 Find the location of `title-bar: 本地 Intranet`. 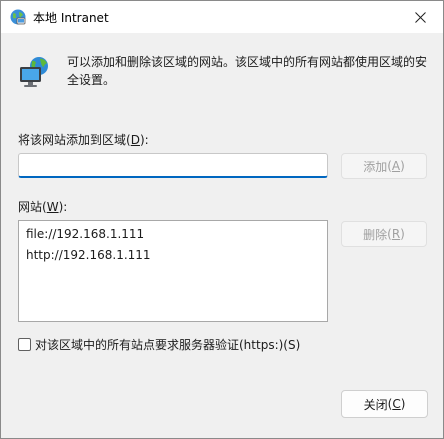

title-bar: 本地 Intranet is located at coordinates (222, 17).